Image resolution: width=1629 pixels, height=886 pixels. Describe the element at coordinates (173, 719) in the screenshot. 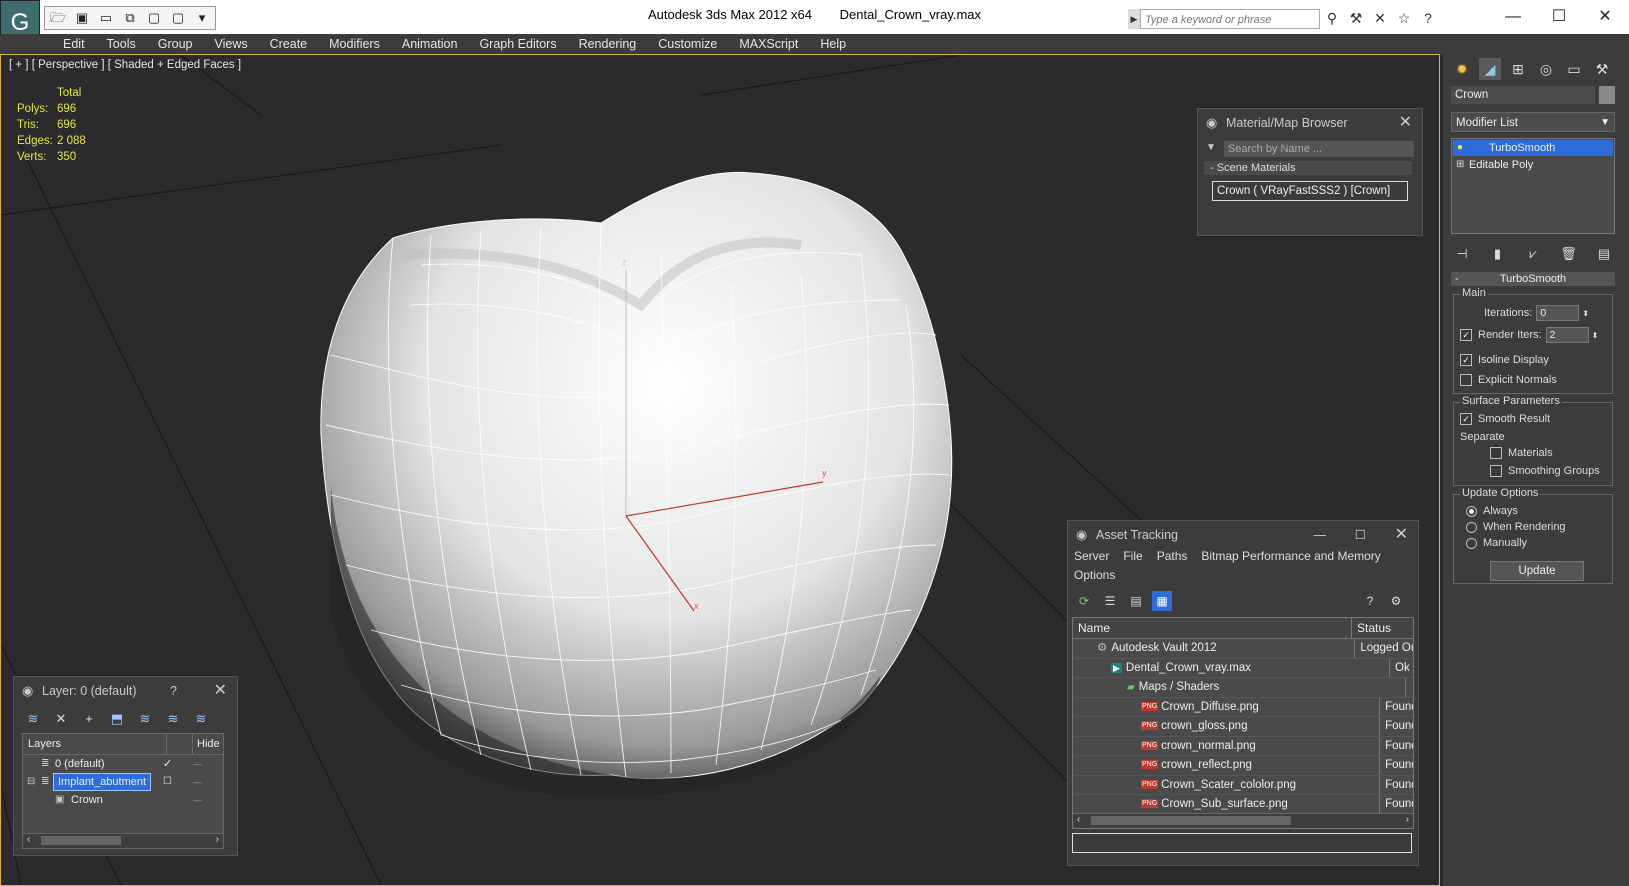

I see `hide-all-layers-icon: ≋` at that location.